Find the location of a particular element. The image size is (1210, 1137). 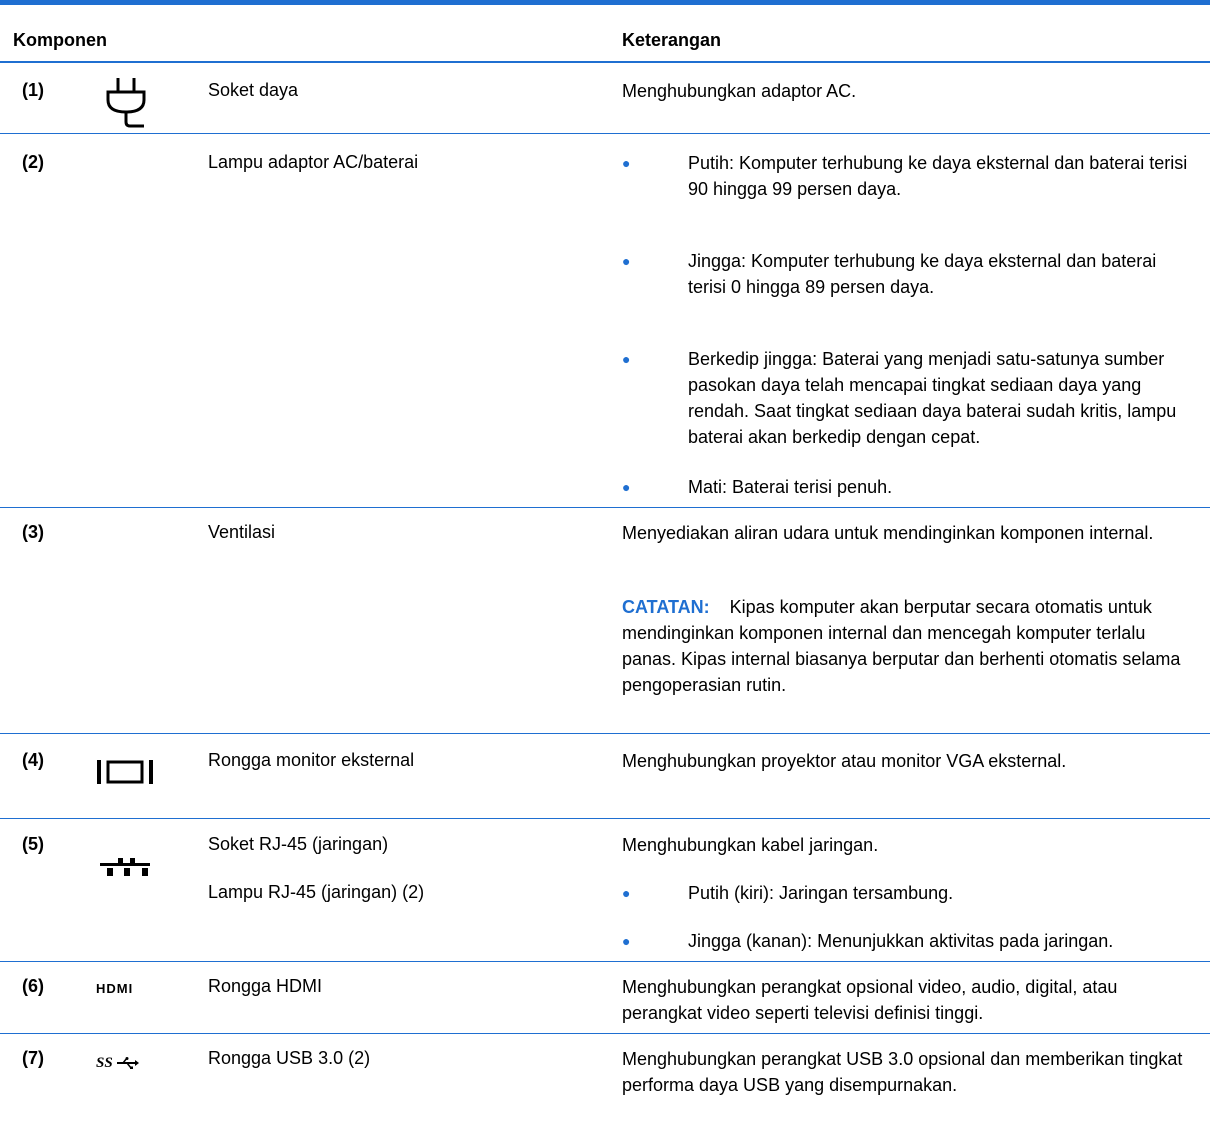

header-description: Keterangan is located at coordinates (672, 40).